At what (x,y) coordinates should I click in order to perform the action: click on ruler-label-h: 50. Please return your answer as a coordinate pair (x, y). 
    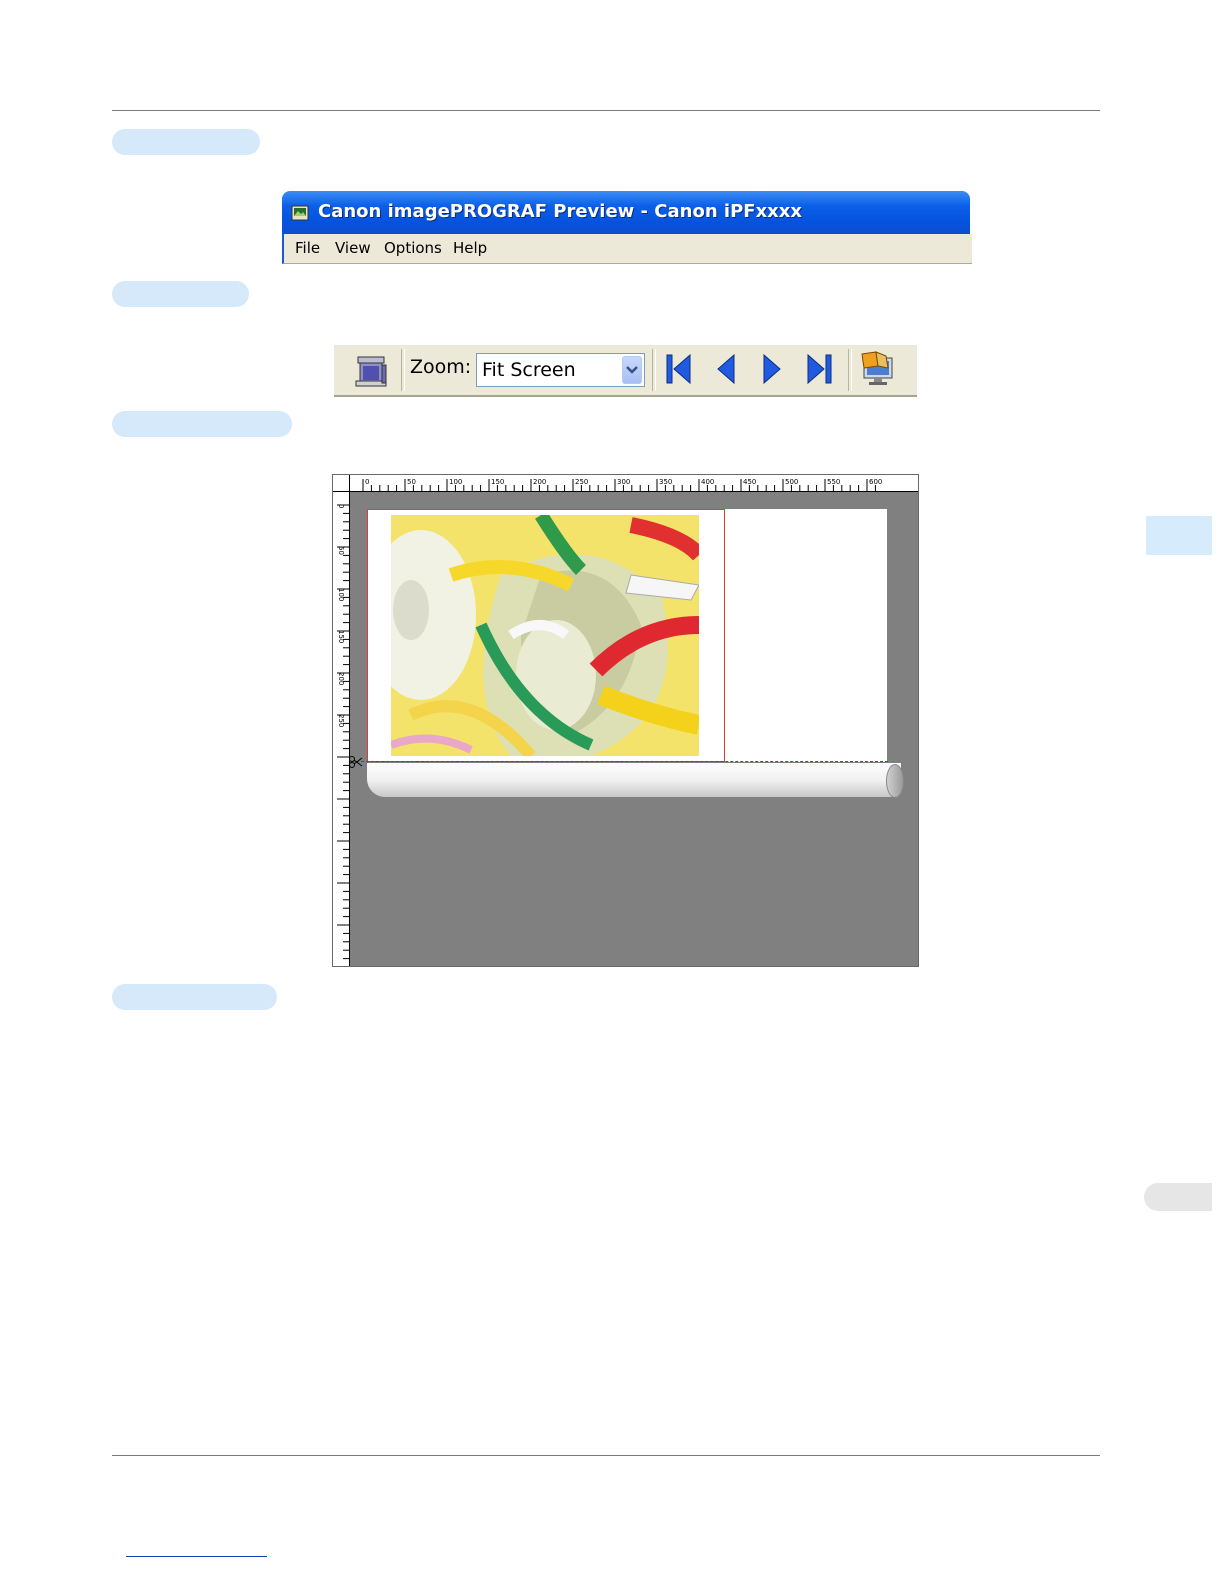
    Looking at the image, I should click on (411, 482).